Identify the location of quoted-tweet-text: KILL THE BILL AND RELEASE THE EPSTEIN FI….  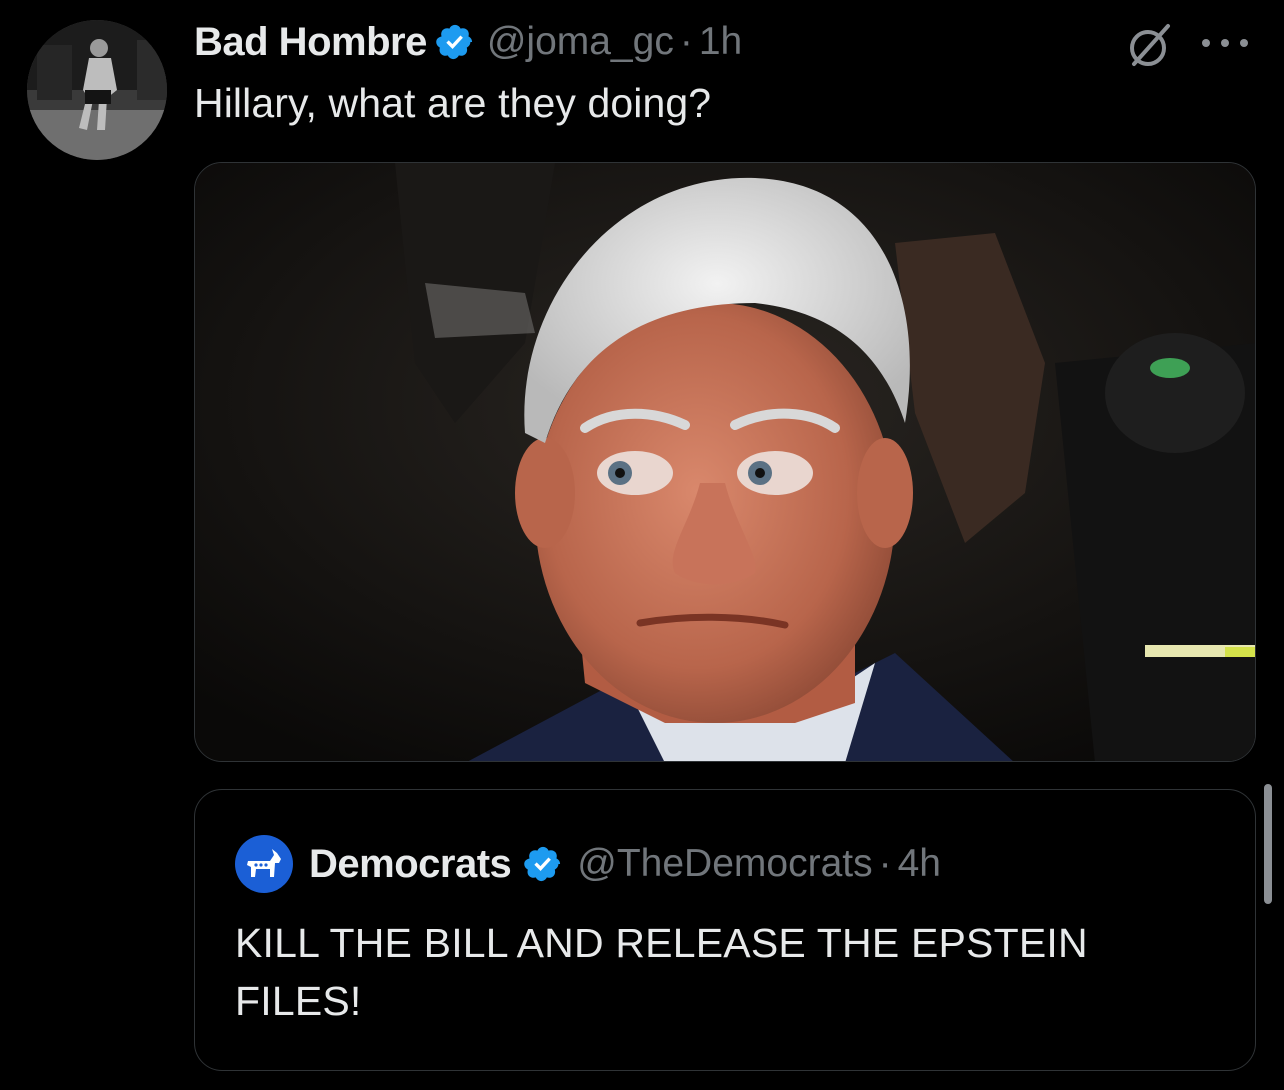
(661, 972).